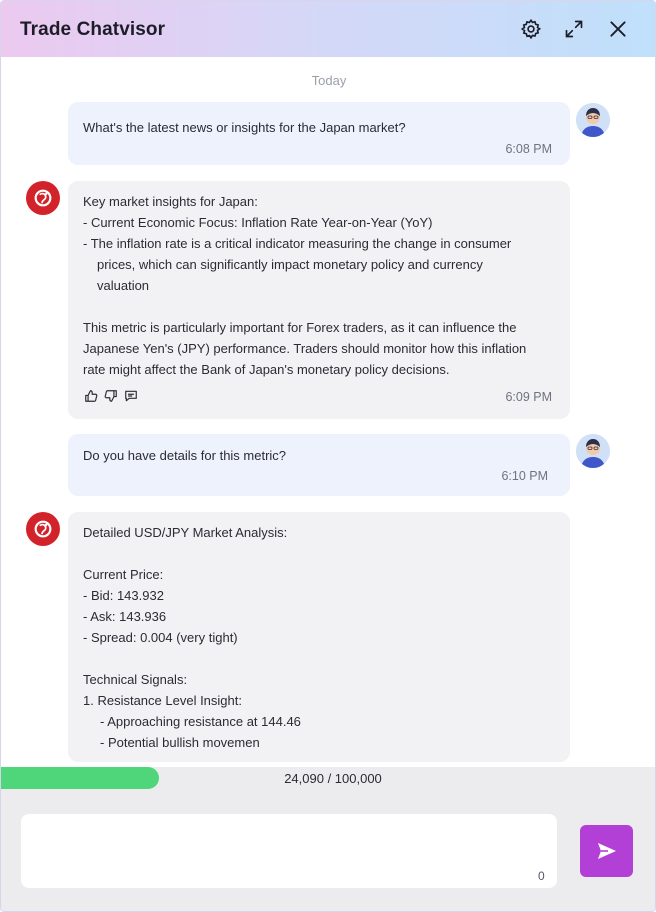 The width and height of the screenshot is (656, 912). I want to click on app-title: Trade Chatvisor, so click(93, 29).